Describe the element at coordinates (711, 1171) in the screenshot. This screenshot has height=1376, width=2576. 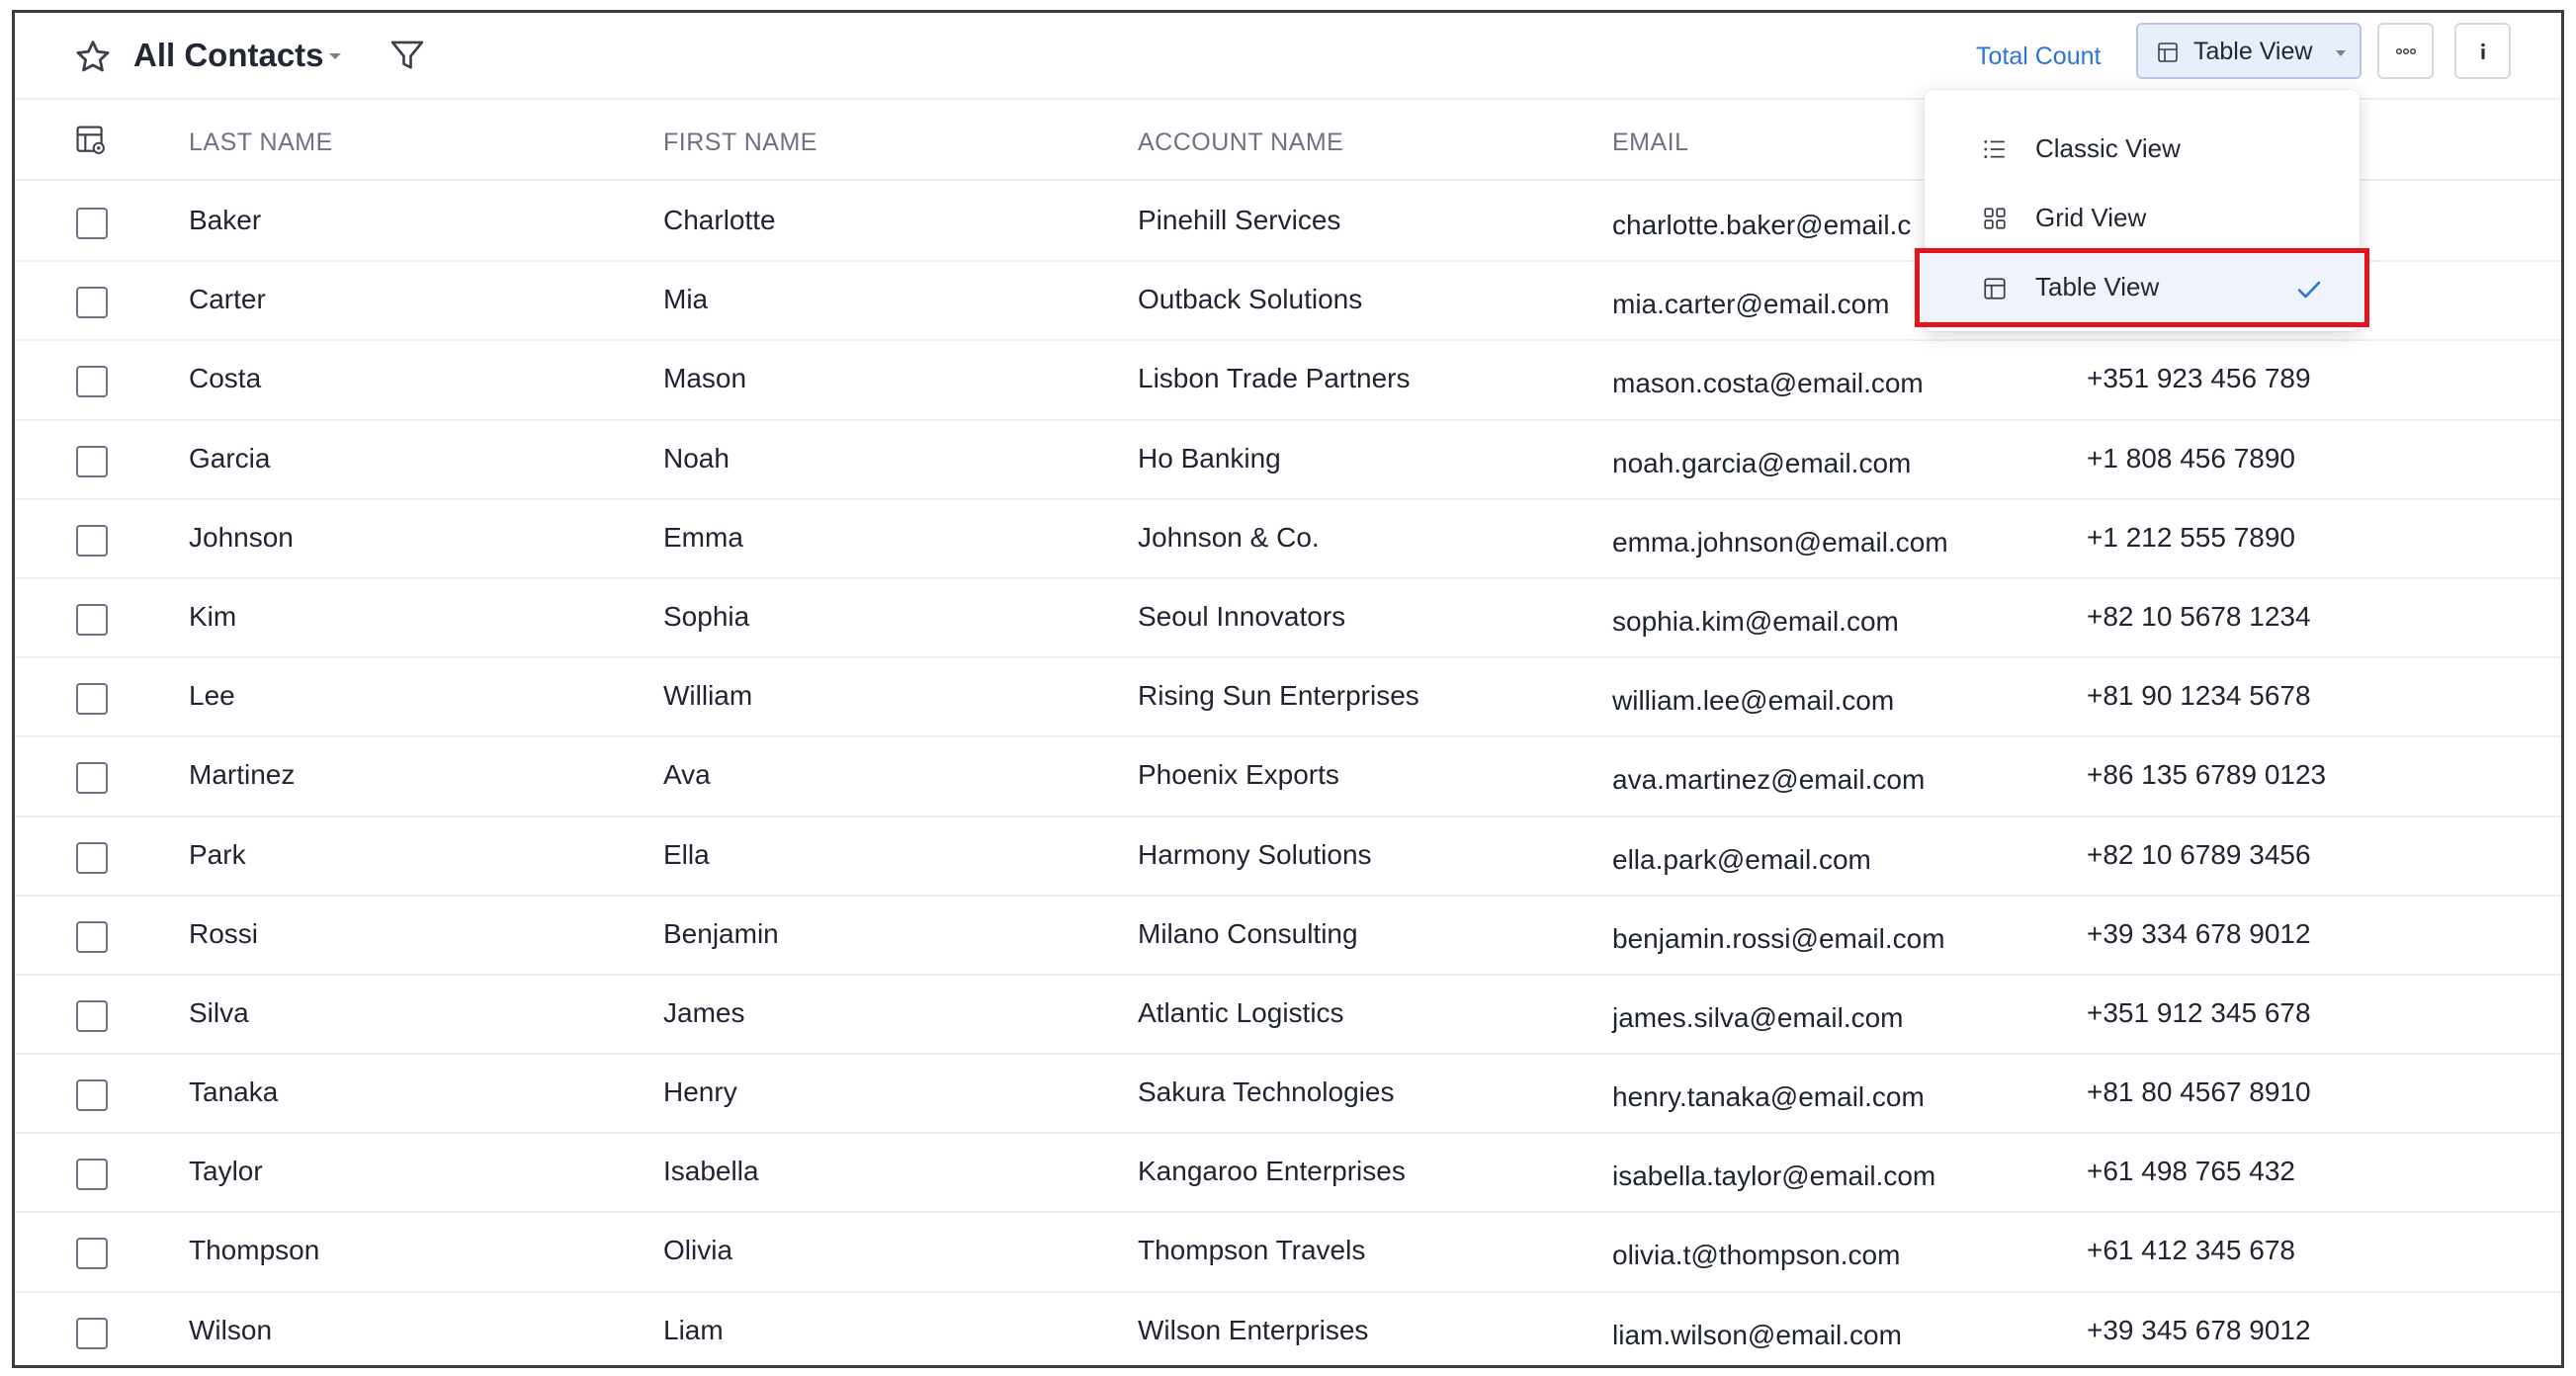
I see `cell-first-name: Isabella` at that location.